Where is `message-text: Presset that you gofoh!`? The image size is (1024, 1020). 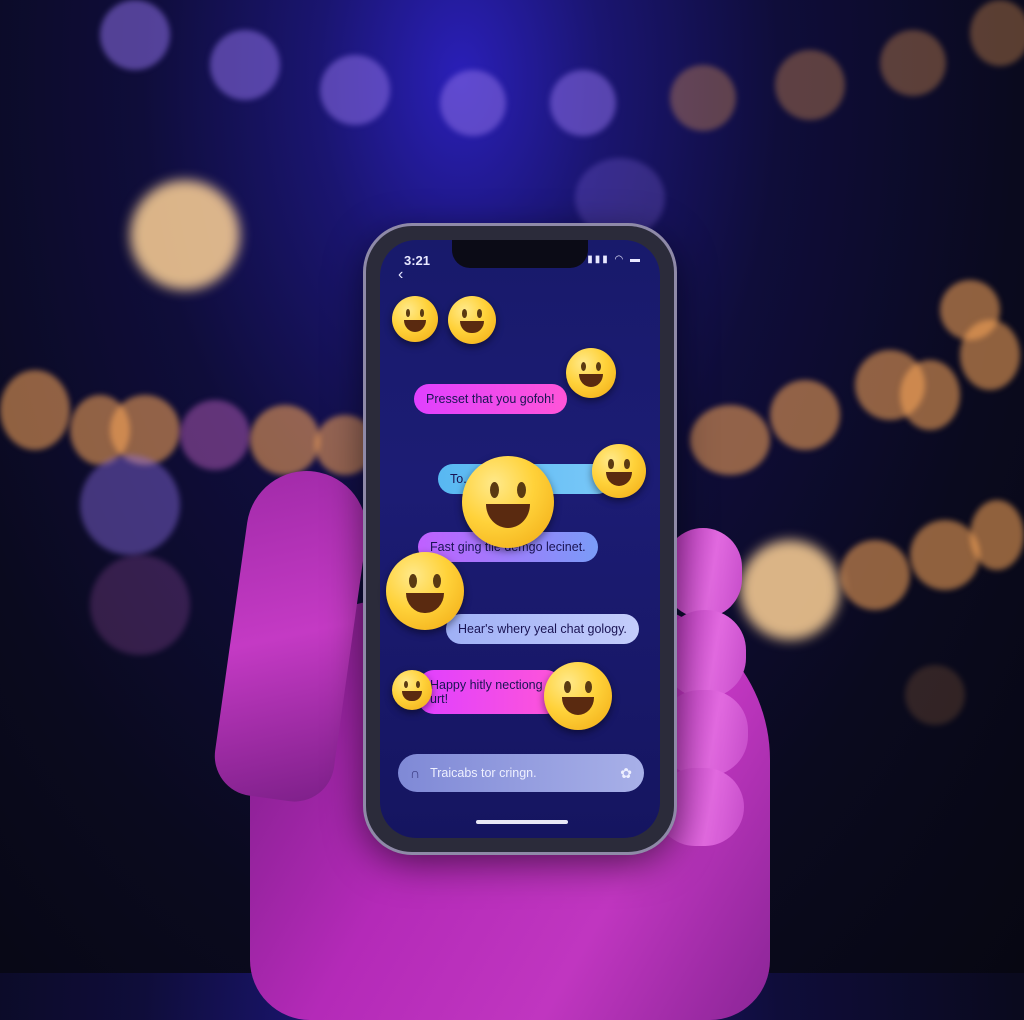
message-text: Presset that you gofoh! is located at coordinates (490, 399).